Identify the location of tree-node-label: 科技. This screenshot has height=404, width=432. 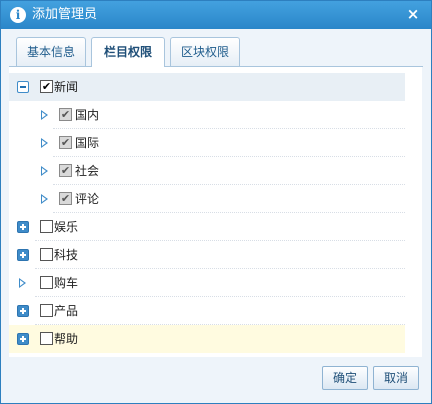
(66, 255).